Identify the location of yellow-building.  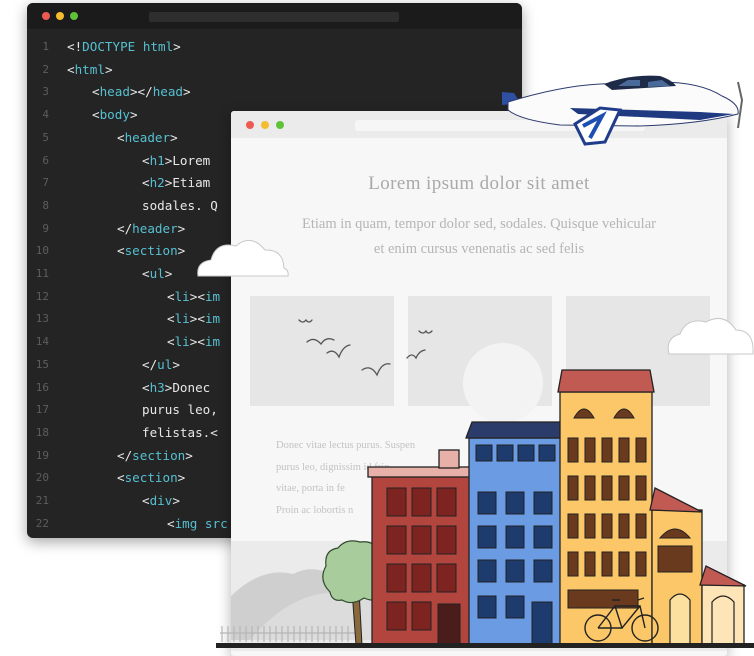
(652, 507).